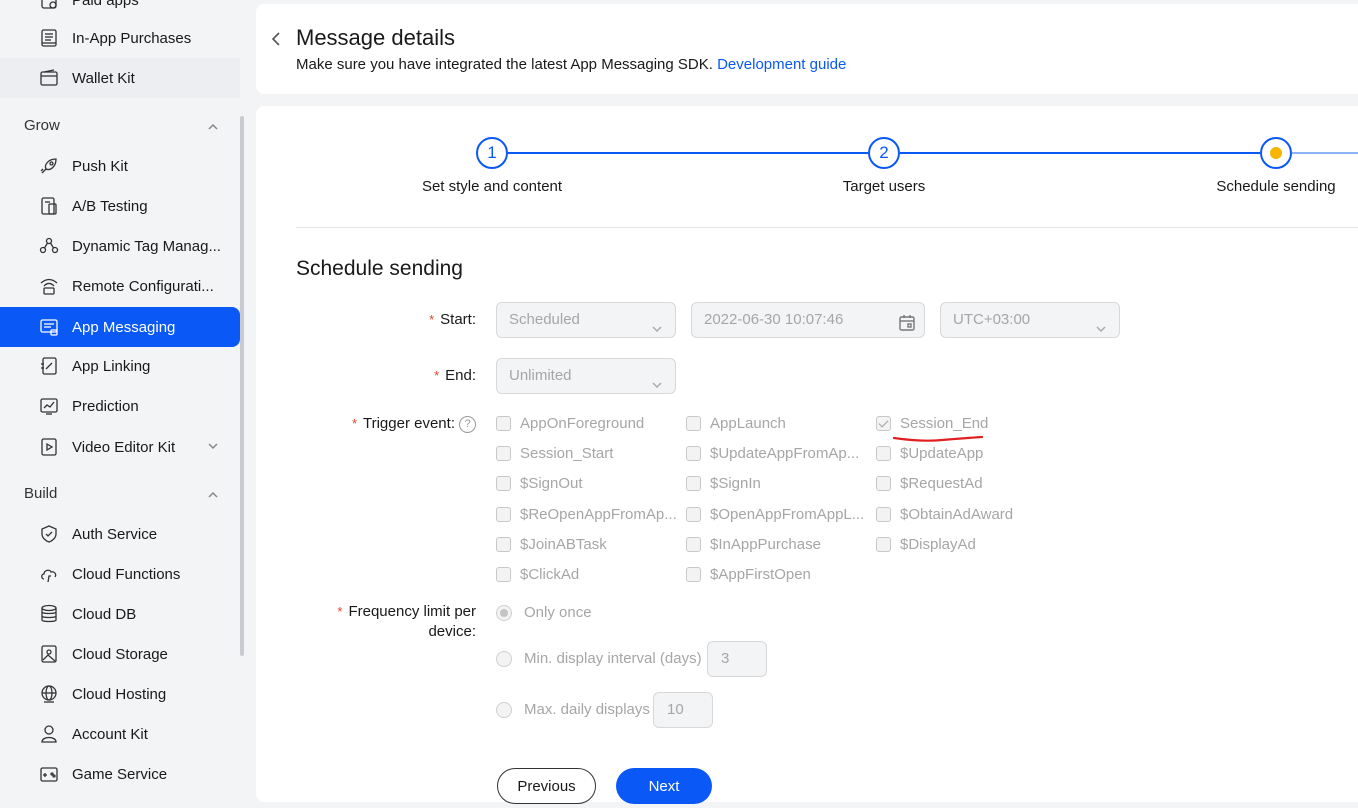 Image resolution: width=1358 pixels, height=808 pixels. Describe the element at coordinates (883, 423) in the screenshot. I see `checkbox-checked` at that location.